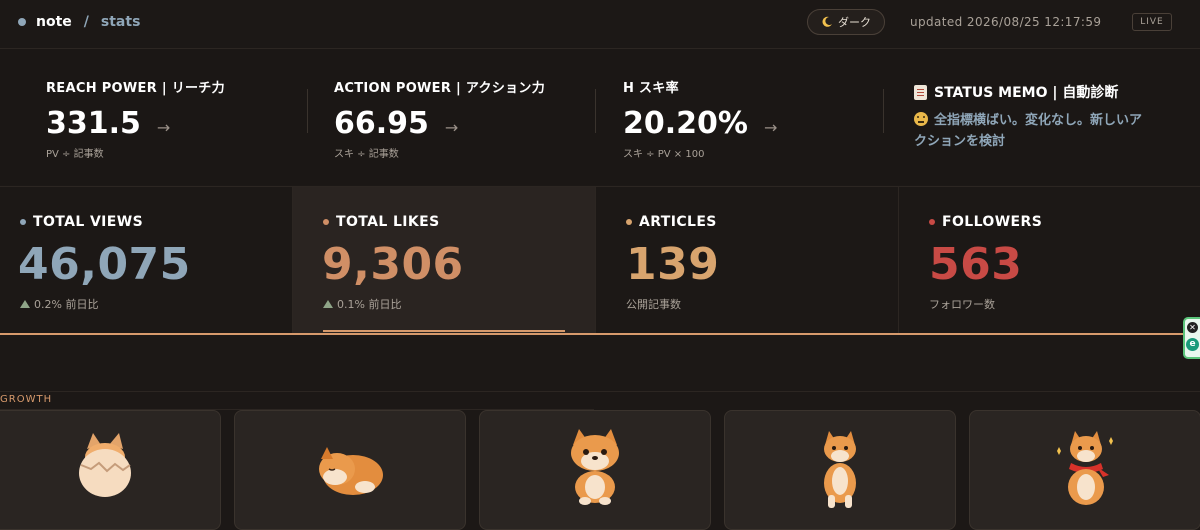 This screenshot has height=530, width=1200. Describe the element at coordinates (595, 467) in the screenshot. I see `sitting-puppy-icon` at that location.